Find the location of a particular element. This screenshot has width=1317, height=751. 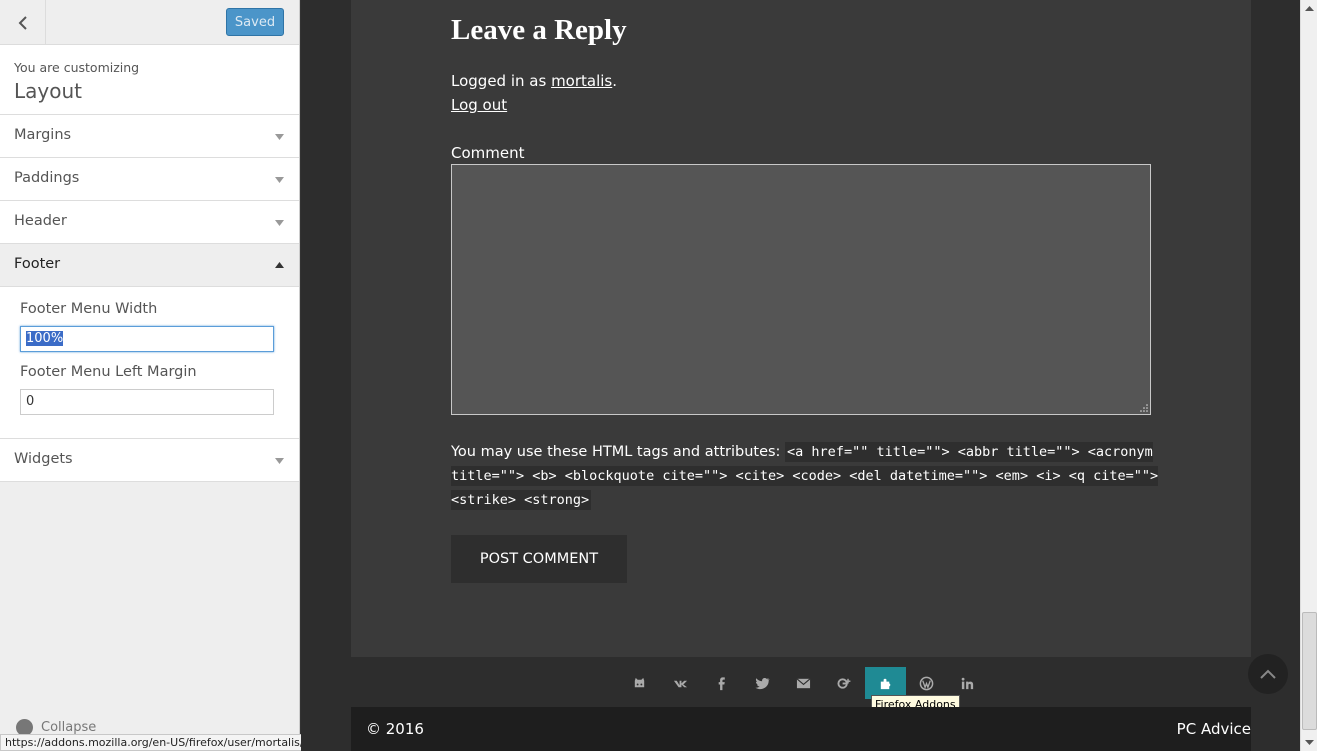

section-paddings: Paddings is located at coordinates (149, 179).